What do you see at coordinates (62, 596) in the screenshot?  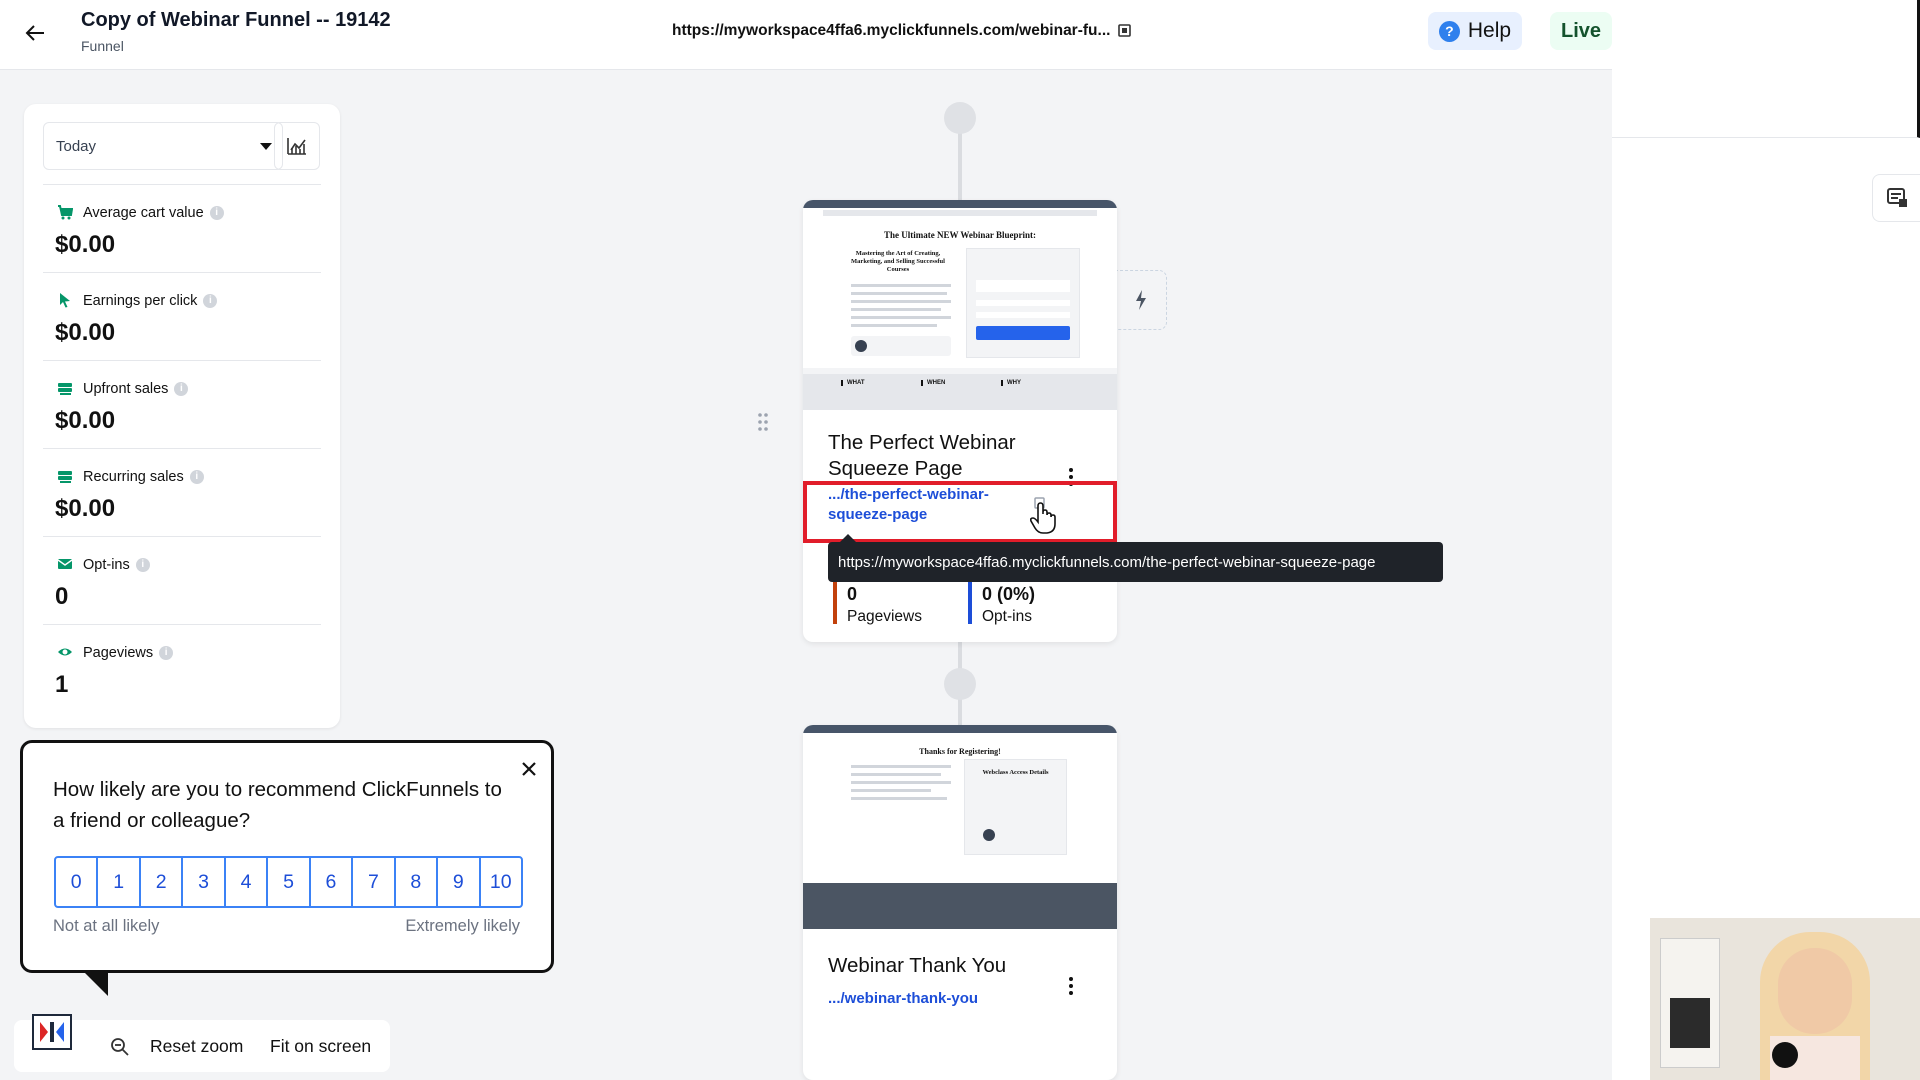 I see `stat-value: 0` at bounding box center [62, 596].